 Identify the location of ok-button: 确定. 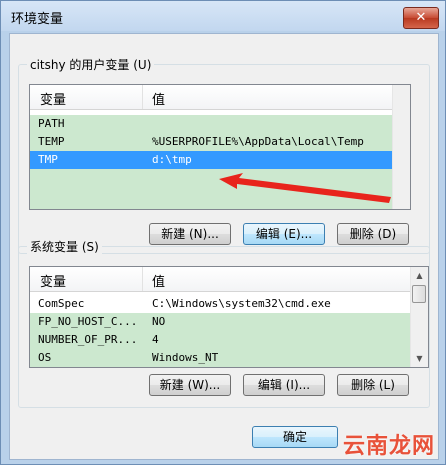
(295, 437).